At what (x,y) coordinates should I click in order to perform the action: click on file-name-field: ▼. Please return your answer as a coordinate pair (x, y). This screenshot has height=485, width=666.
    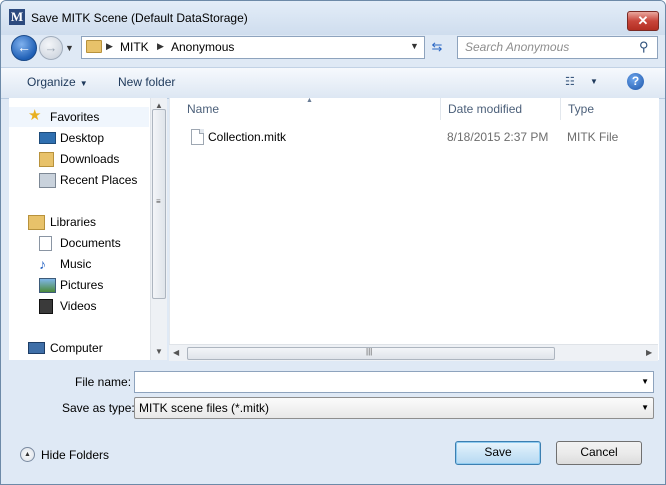
    Looking at the image, I should click on (394, 382).